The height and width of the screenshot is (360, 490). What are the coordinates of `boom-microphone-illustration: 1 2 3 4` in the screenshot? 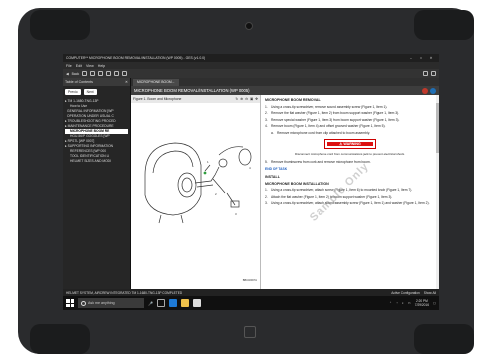 It's located at (196, 180).